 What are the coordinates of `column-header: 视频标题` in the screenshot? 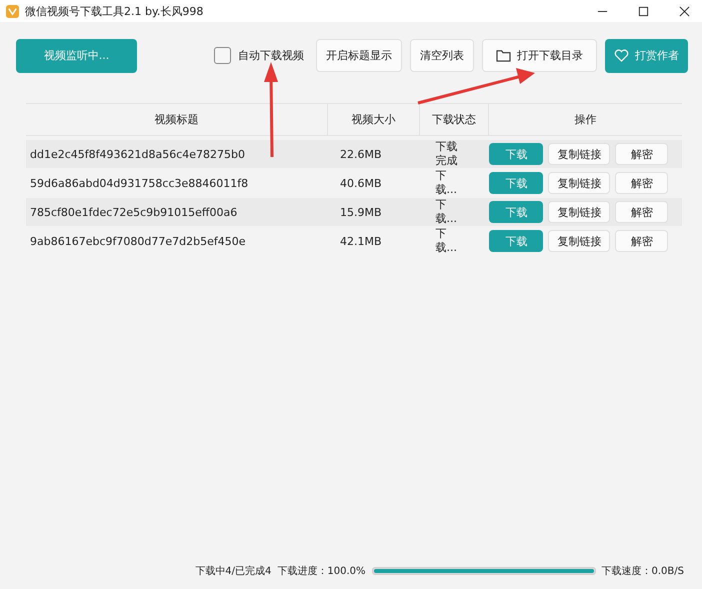 It's located at (177, 119).